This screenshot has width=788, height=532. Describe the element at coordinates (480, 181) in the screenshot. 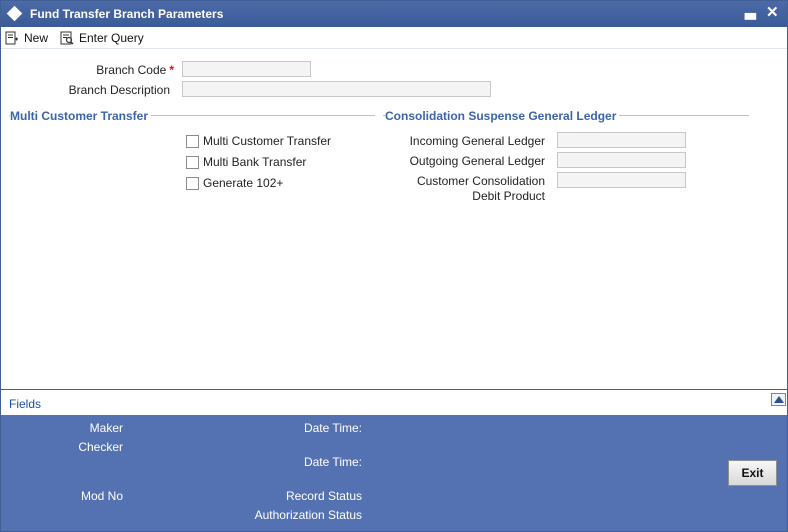

I see `customer-consolidation-label-line1: Customer Consolidation` at that location.